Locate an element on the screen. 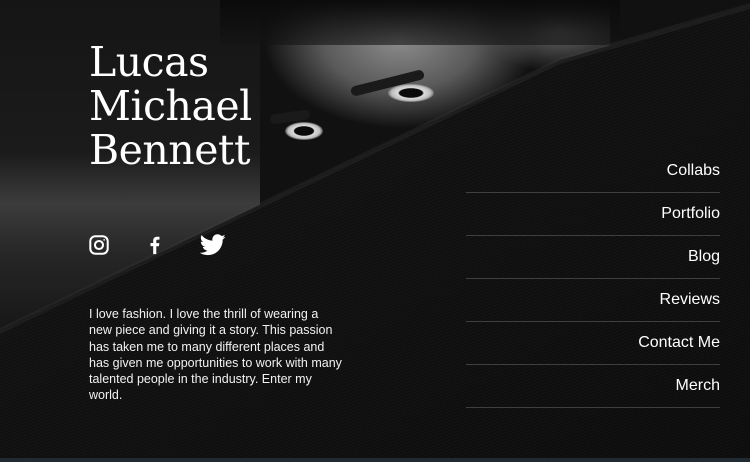 The width and height of the screenshot is (750, 462). name-line-last: Bennett is located at coordinates (169, 150).